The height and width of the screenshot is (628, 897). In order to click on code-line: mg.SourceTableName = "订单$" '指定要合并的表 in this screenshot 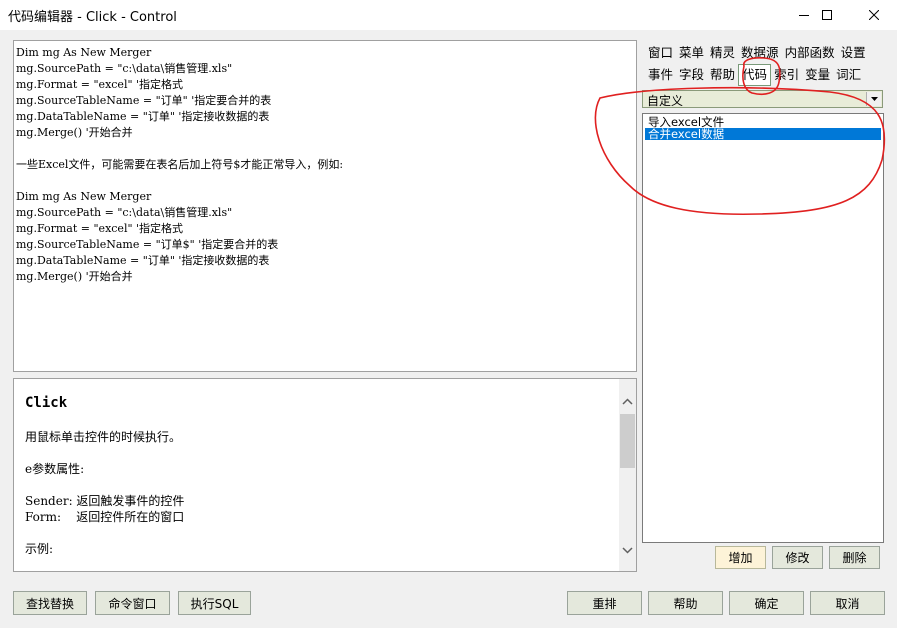, I will do `click(147, 244)`.